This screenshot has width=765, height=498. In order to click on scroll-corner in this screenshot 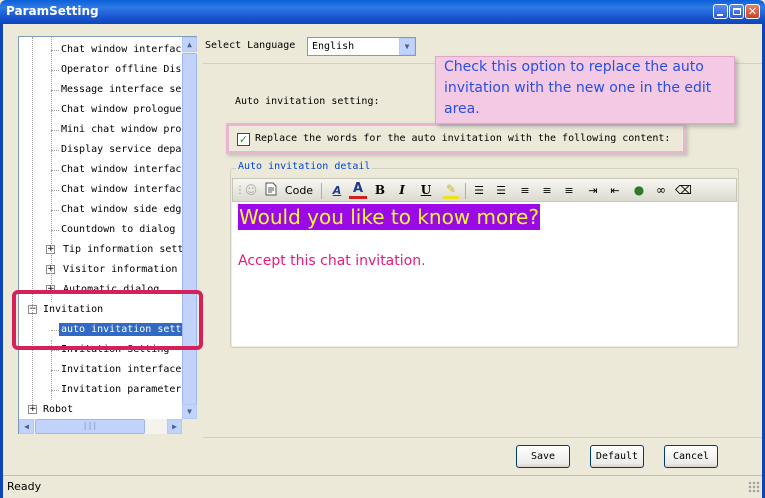, I will do `click(189, 426)`.